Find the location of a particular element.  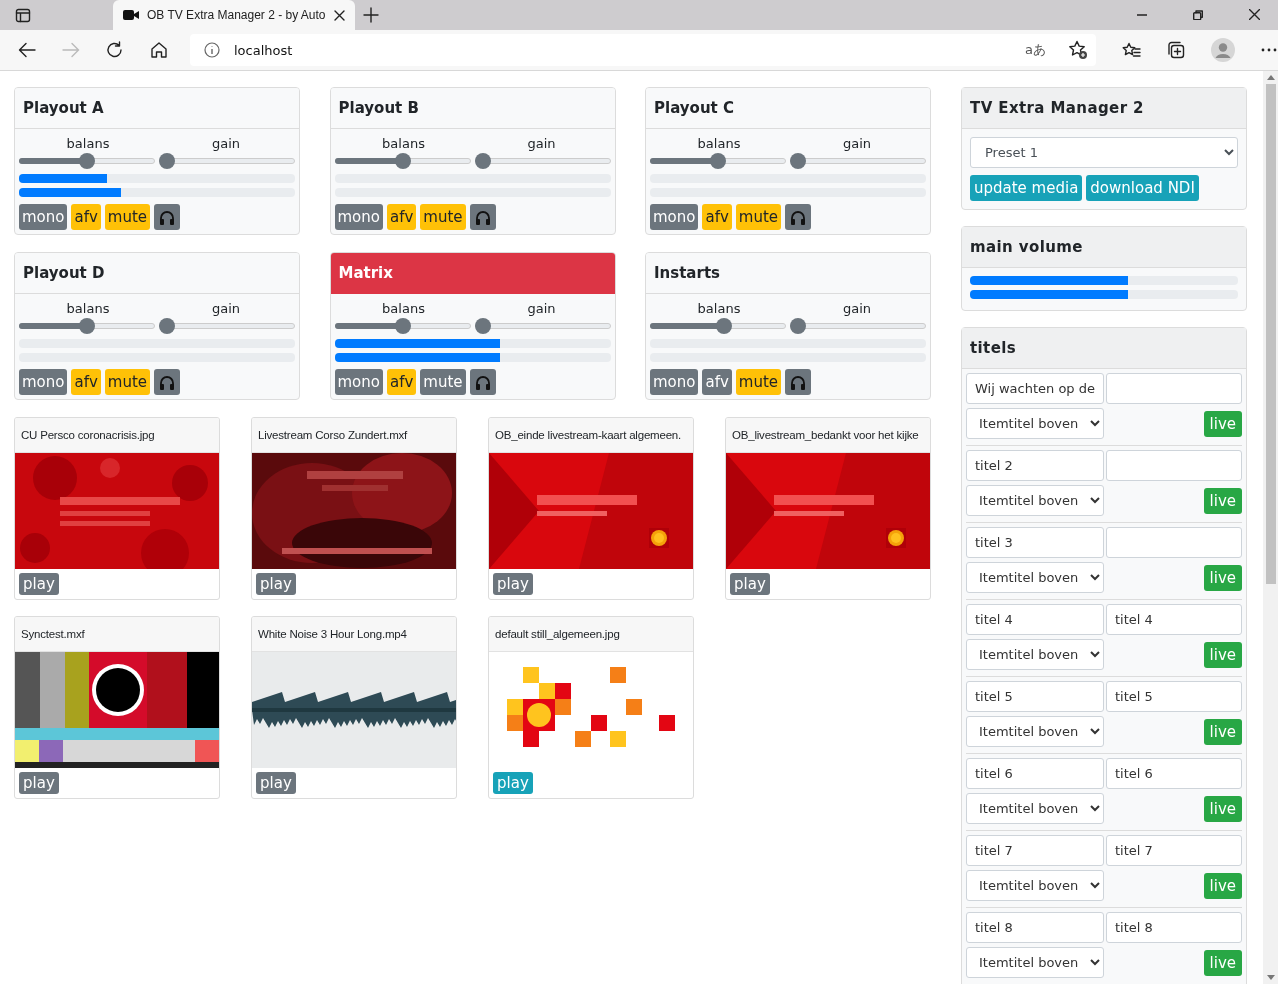

media-title: Livestream Corso Zundert.mxf is located at coordinates (333, 435).